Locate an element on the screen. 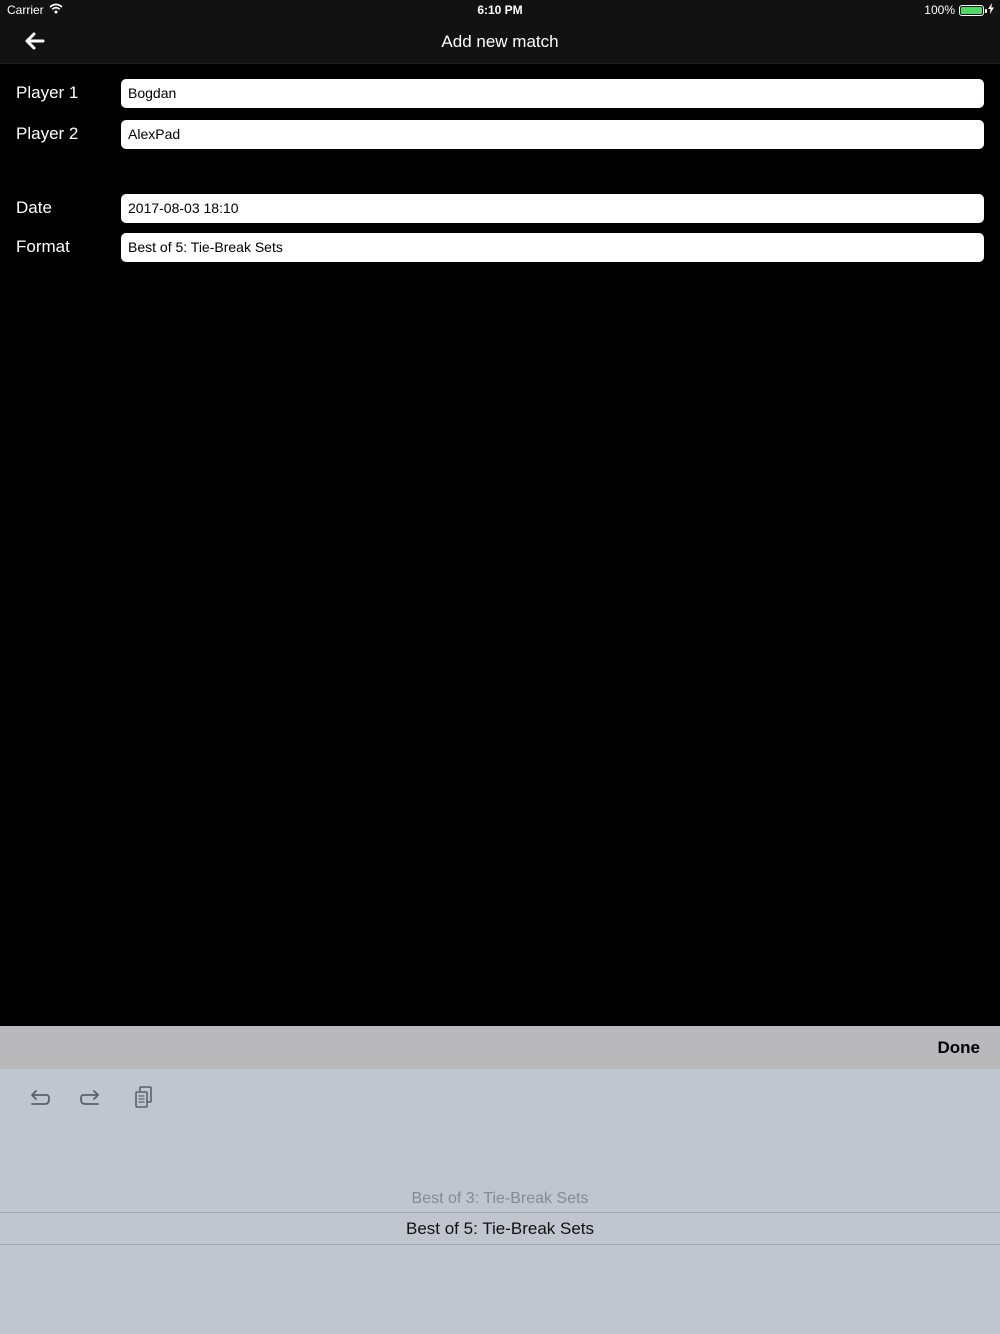 The height and width of the screenshot is (1334, 1000). date-row: Date is located at coordinates (500, 209).